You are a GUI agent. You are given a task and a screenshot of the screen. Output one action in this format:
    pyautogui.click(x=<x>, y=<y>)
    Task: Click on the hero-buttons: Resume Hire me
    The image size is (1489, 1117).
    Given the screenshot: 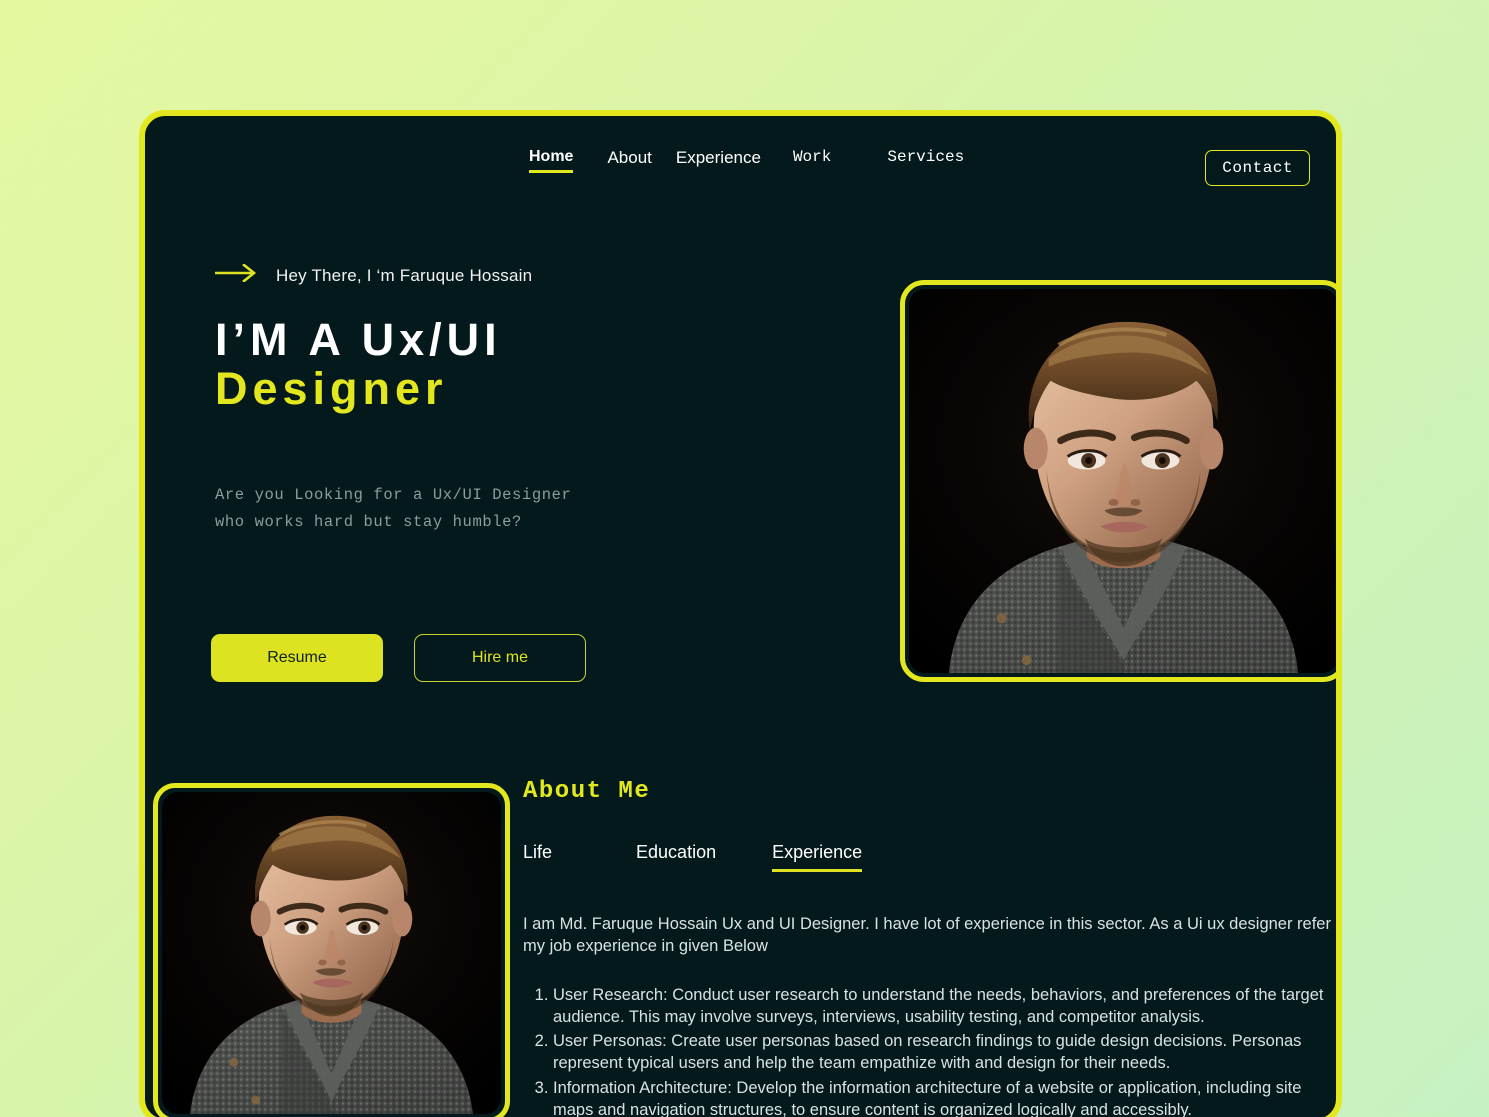 What is the action you would take?
    pyautogui.click(x=398, y=658)
    